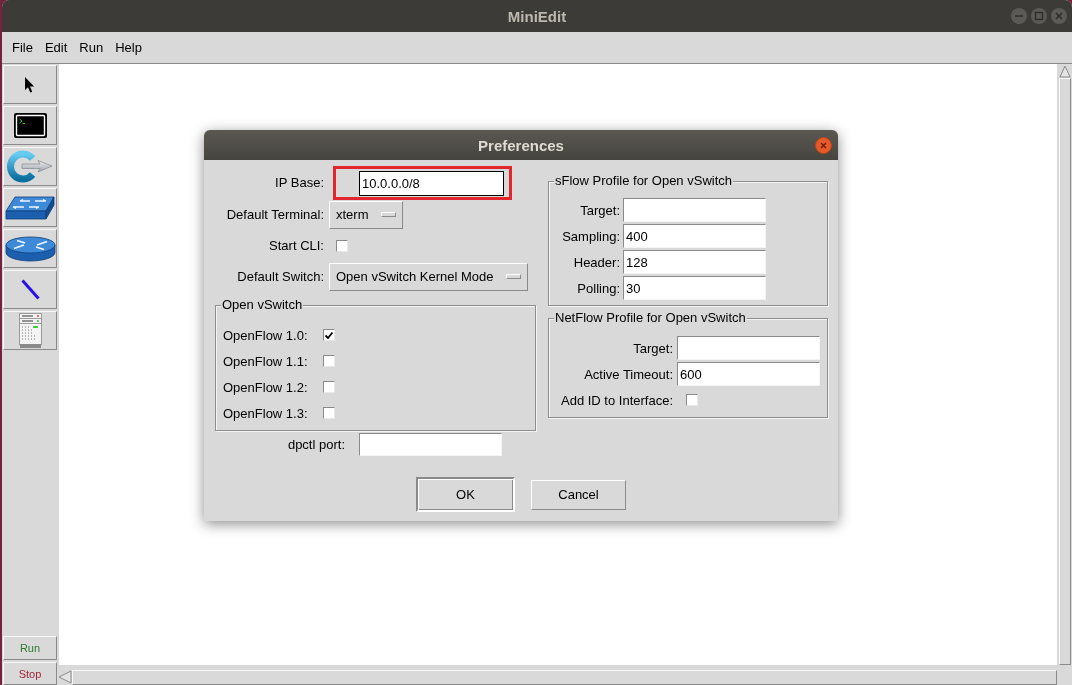 This screenshot has height=685, width=1072. I want to click on text-field: 400, so click(694, 236).